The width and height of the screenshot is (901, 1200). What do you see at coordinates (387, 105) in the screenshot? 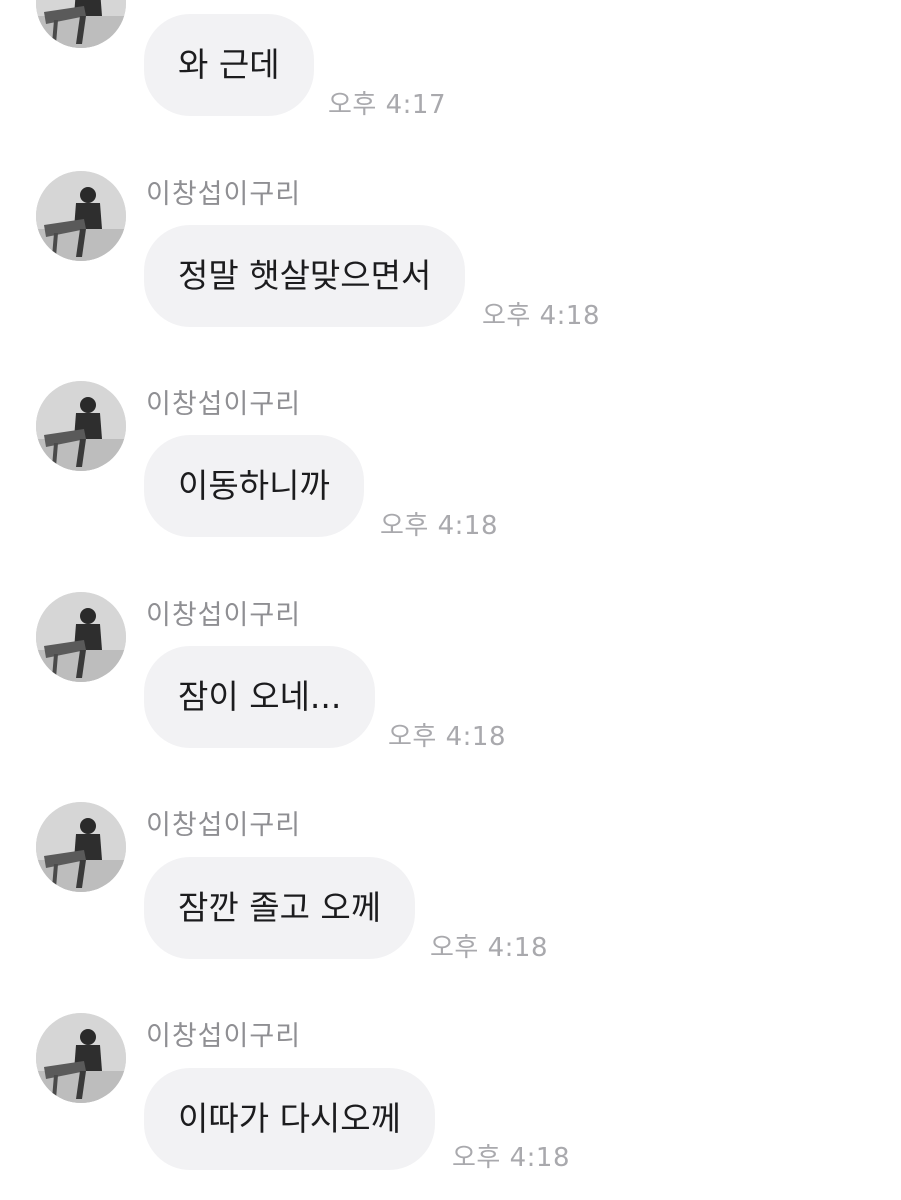
I see `message-time: 오후 4:17` at bounding box center [387, 105].